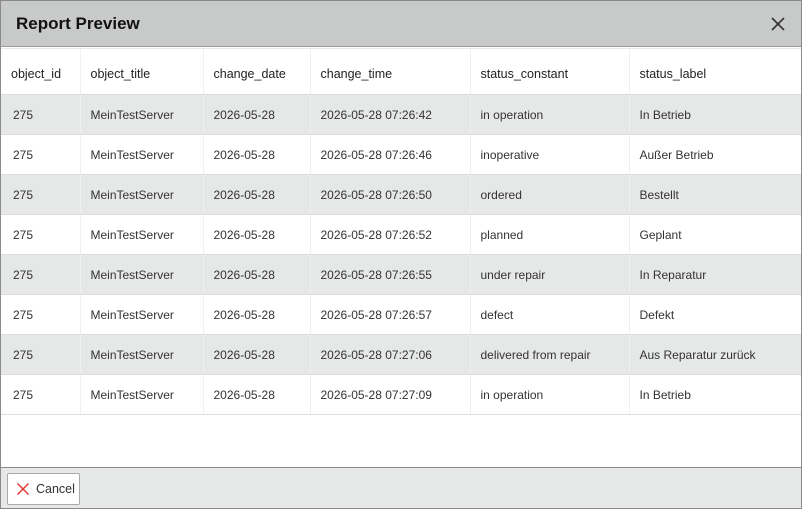 This screenshot has height=509, width=802. What do you see at coordinates (389, 274) in the screenshot?
I see `cell-change-time: 2026-05-28 07:26:55` at bounding box center [389, 274].